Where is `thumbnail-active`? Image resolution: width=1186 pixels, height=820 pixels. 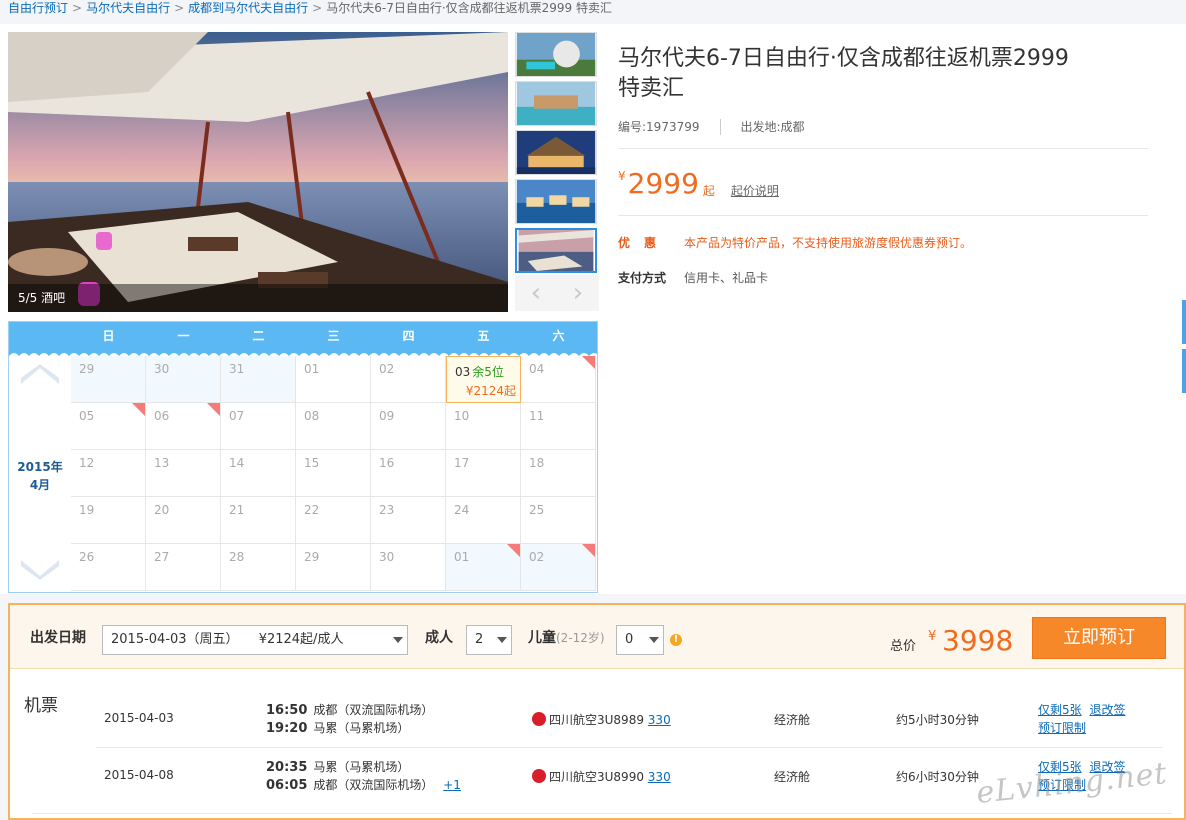
thumbnail-active is located at coordinates (556, 250).